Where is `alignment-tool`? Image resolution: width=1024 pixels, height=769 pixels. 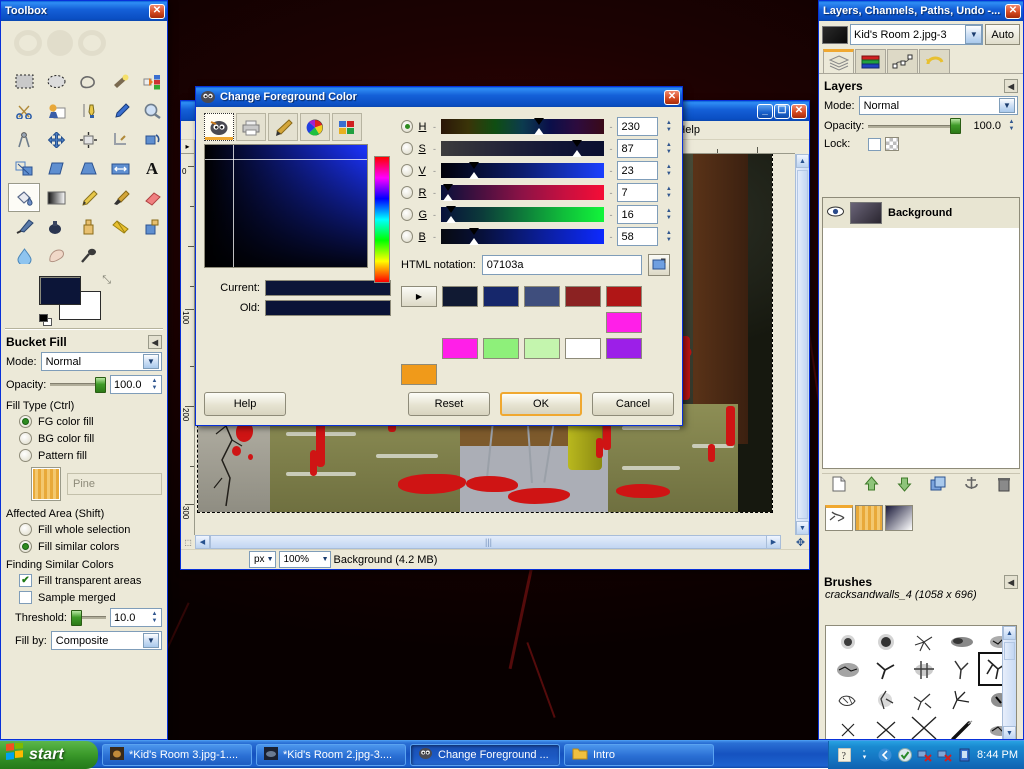 alignment-tool is located at coordinates (88, 139).